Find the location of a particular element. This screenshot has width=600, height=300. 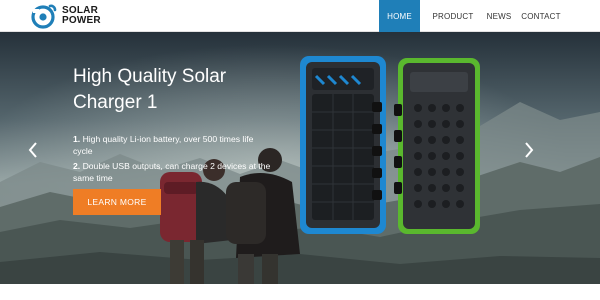

solar-charger-front-image is located at coordinates (343, 145).